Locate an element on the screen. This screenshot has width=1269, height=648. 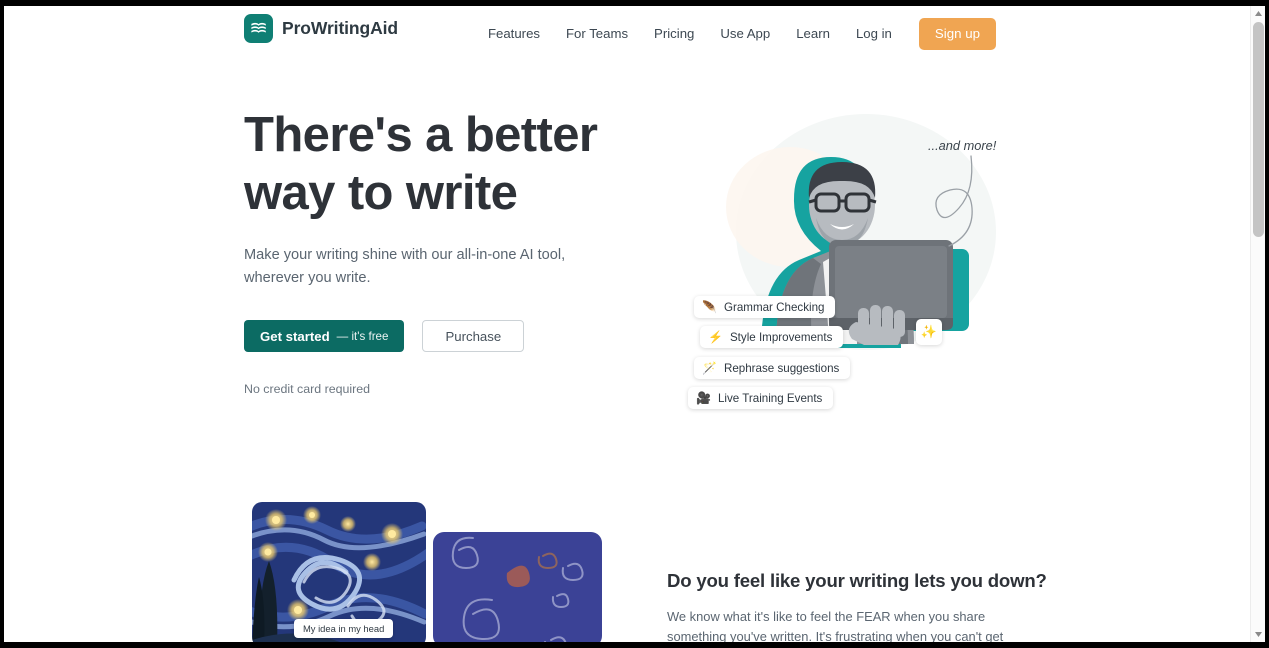
hero-cta-group: Get started — it's free Purchase is located at coordinates (444, 336).